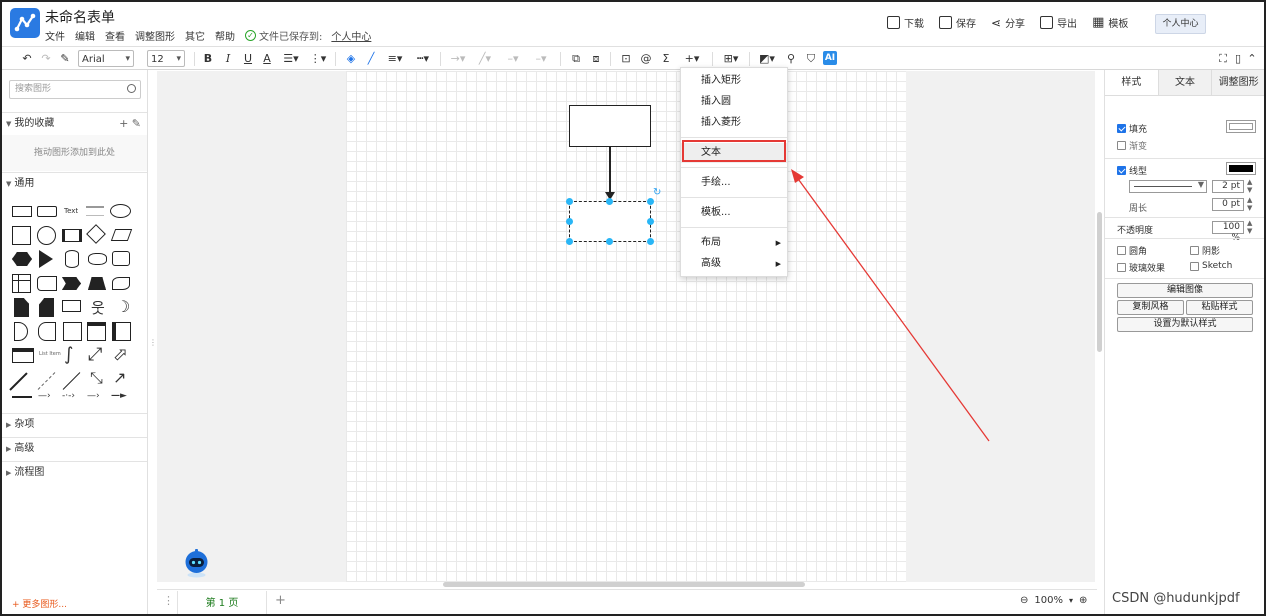  Describe the element at coordinates (1241, 168) in the screenshot. I see `line-color-swatch` at that location.